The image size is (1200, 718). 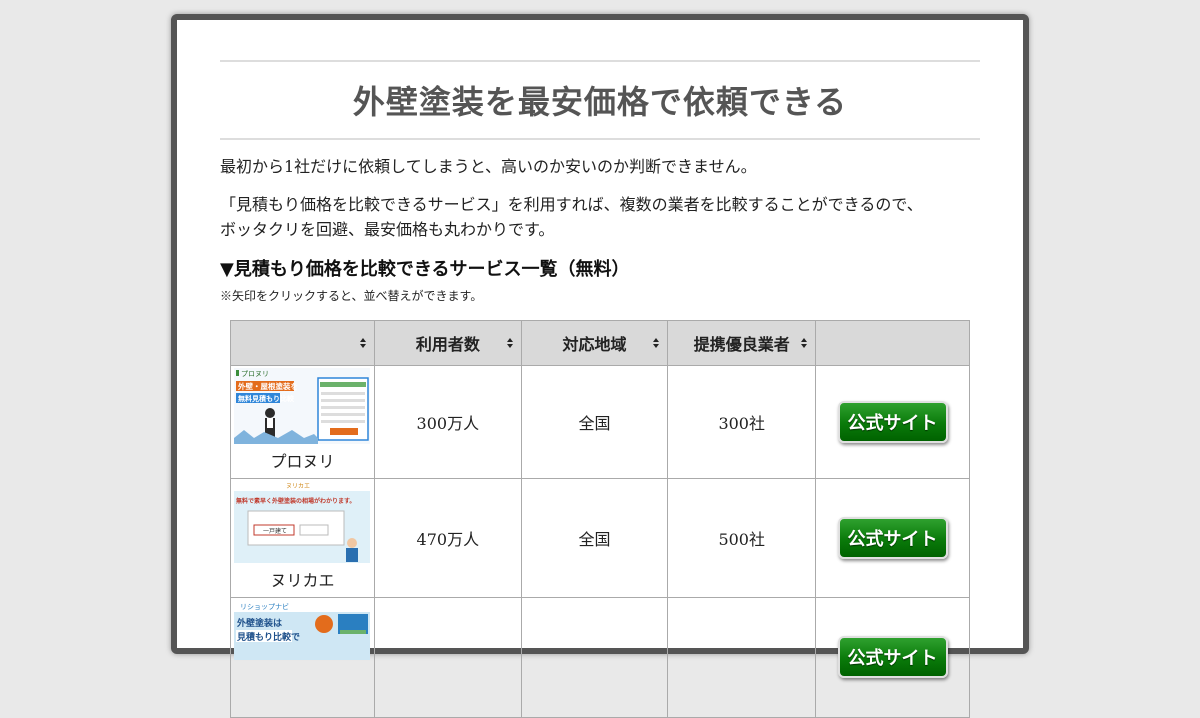 What do you see at coordinates (594, 657) in the screenshot?
I see `region-cell` at bounding box center [594, 657].